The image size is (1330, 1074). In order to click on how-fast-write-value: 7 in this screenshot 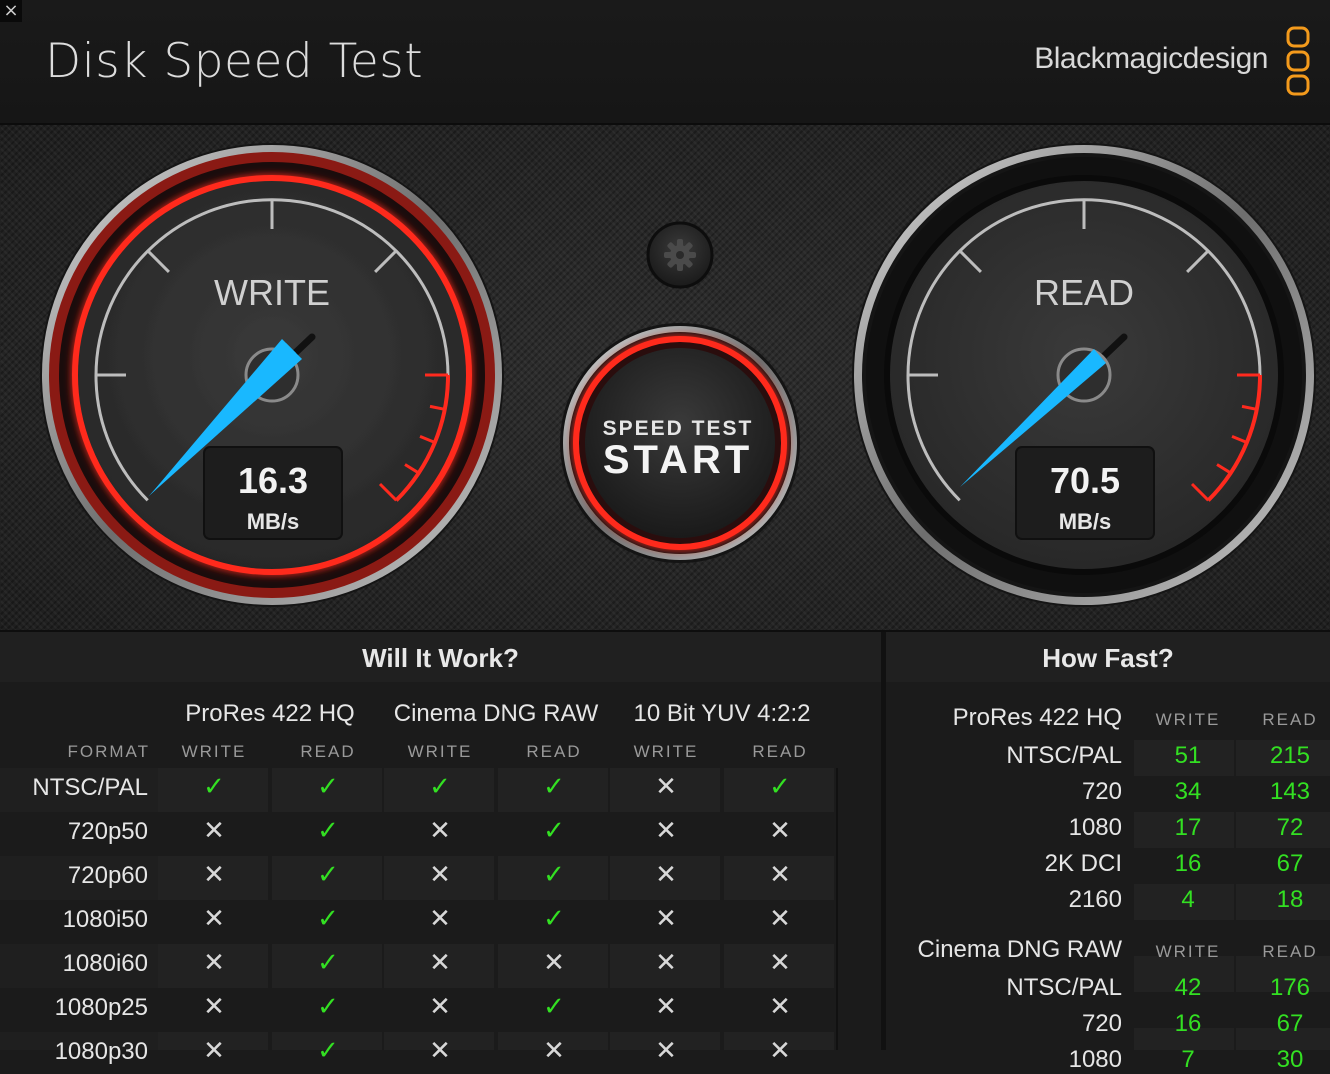, I will do `click(1188, 1059)`.